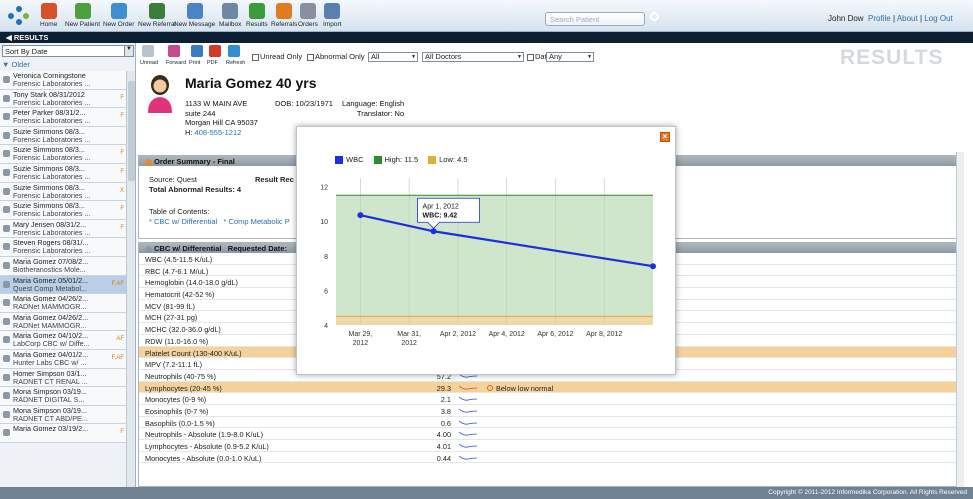  I want to click on test-name: MCHC (32.0-36.0 g/dL), so click(183, 330).